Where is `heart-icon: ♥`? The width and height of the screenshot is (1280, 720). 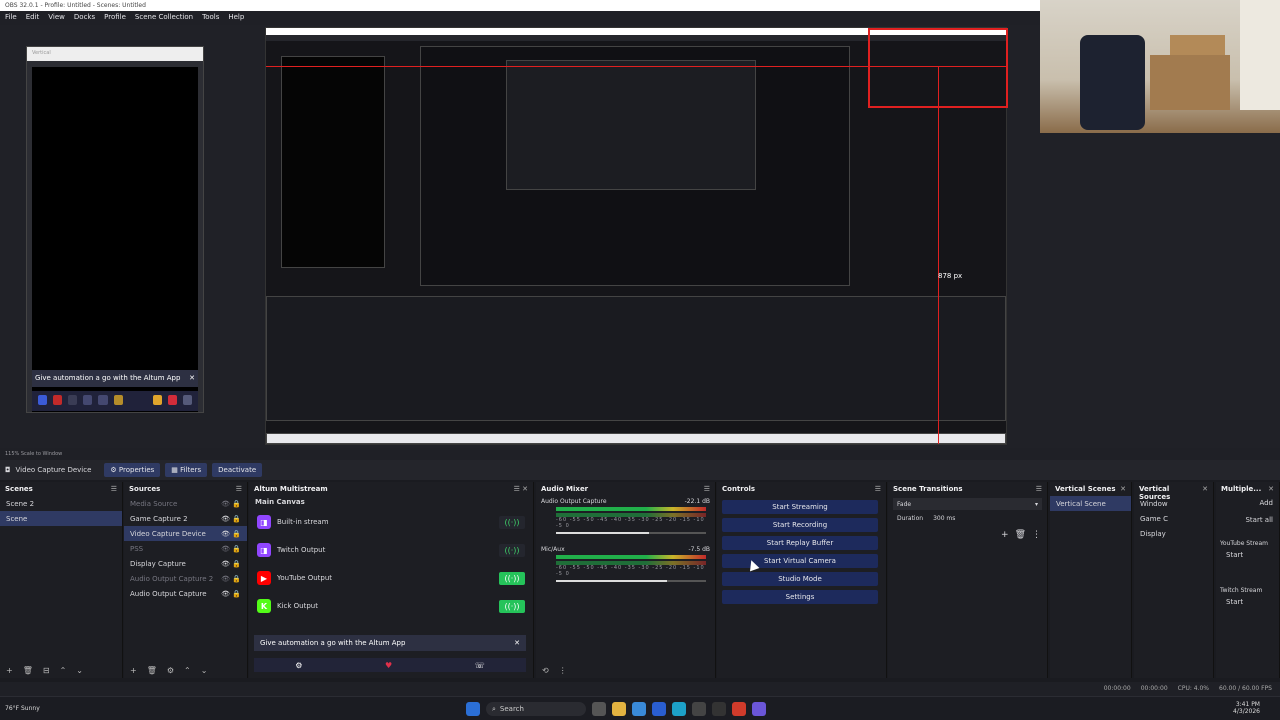
heart-icon: ♥ is located at coordinates (388, 665).